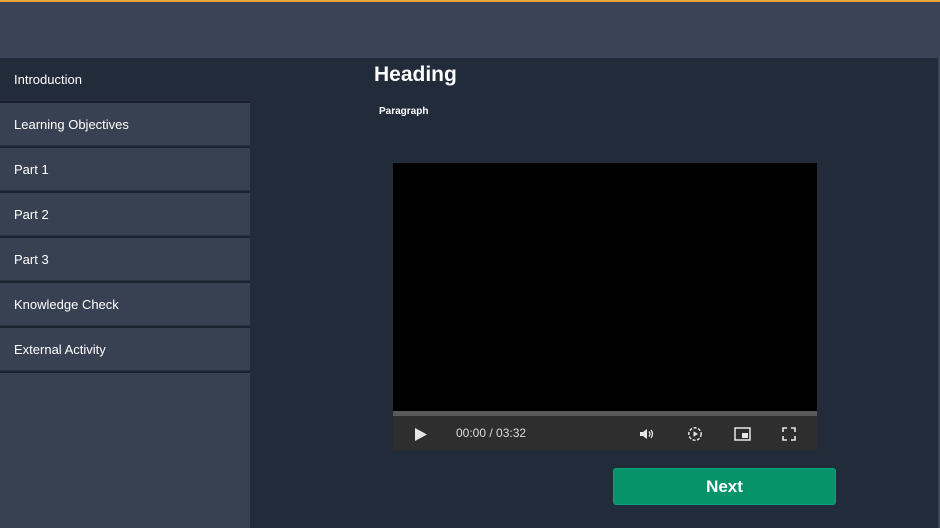 Image resolution: width=940 pixels, height=528 pixels. Describe the element at coordinates (125, 350) in the screenshot. I see `sidebar-item-external-activity: External Activity` at that location.